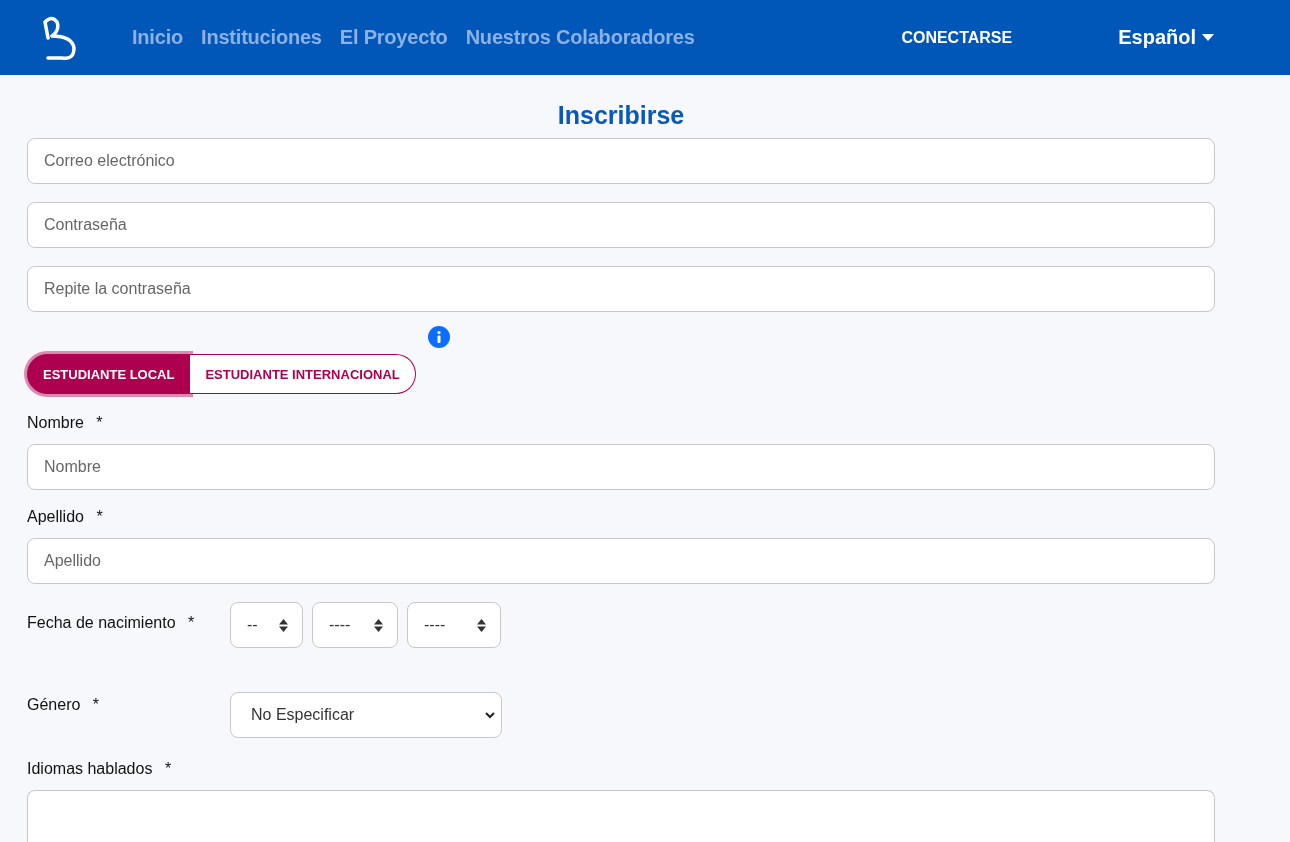 This screenshot has height=842, width=1290. Describe the element at coordinates (266, 625) in the screenshot. I see `date-select: --` at that location.